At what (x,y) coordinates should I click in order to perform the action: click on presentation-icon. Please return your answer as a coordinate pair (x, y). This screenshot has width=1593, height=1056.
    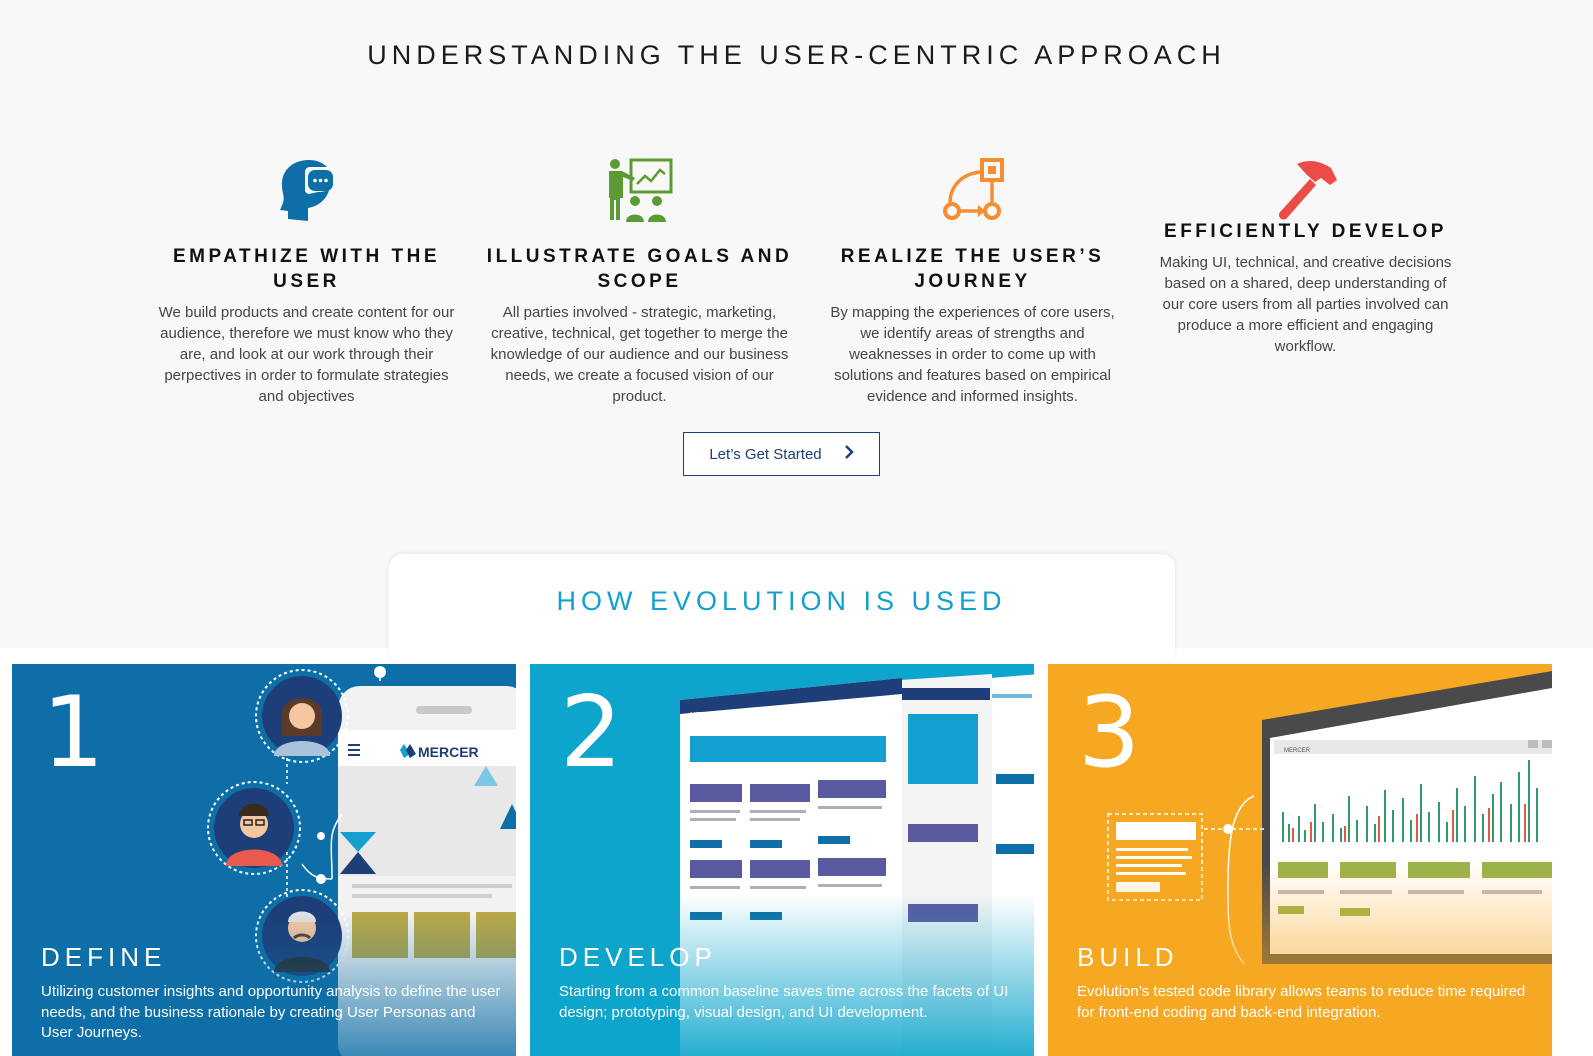
    Looking at the image, I should click on (639, 186).